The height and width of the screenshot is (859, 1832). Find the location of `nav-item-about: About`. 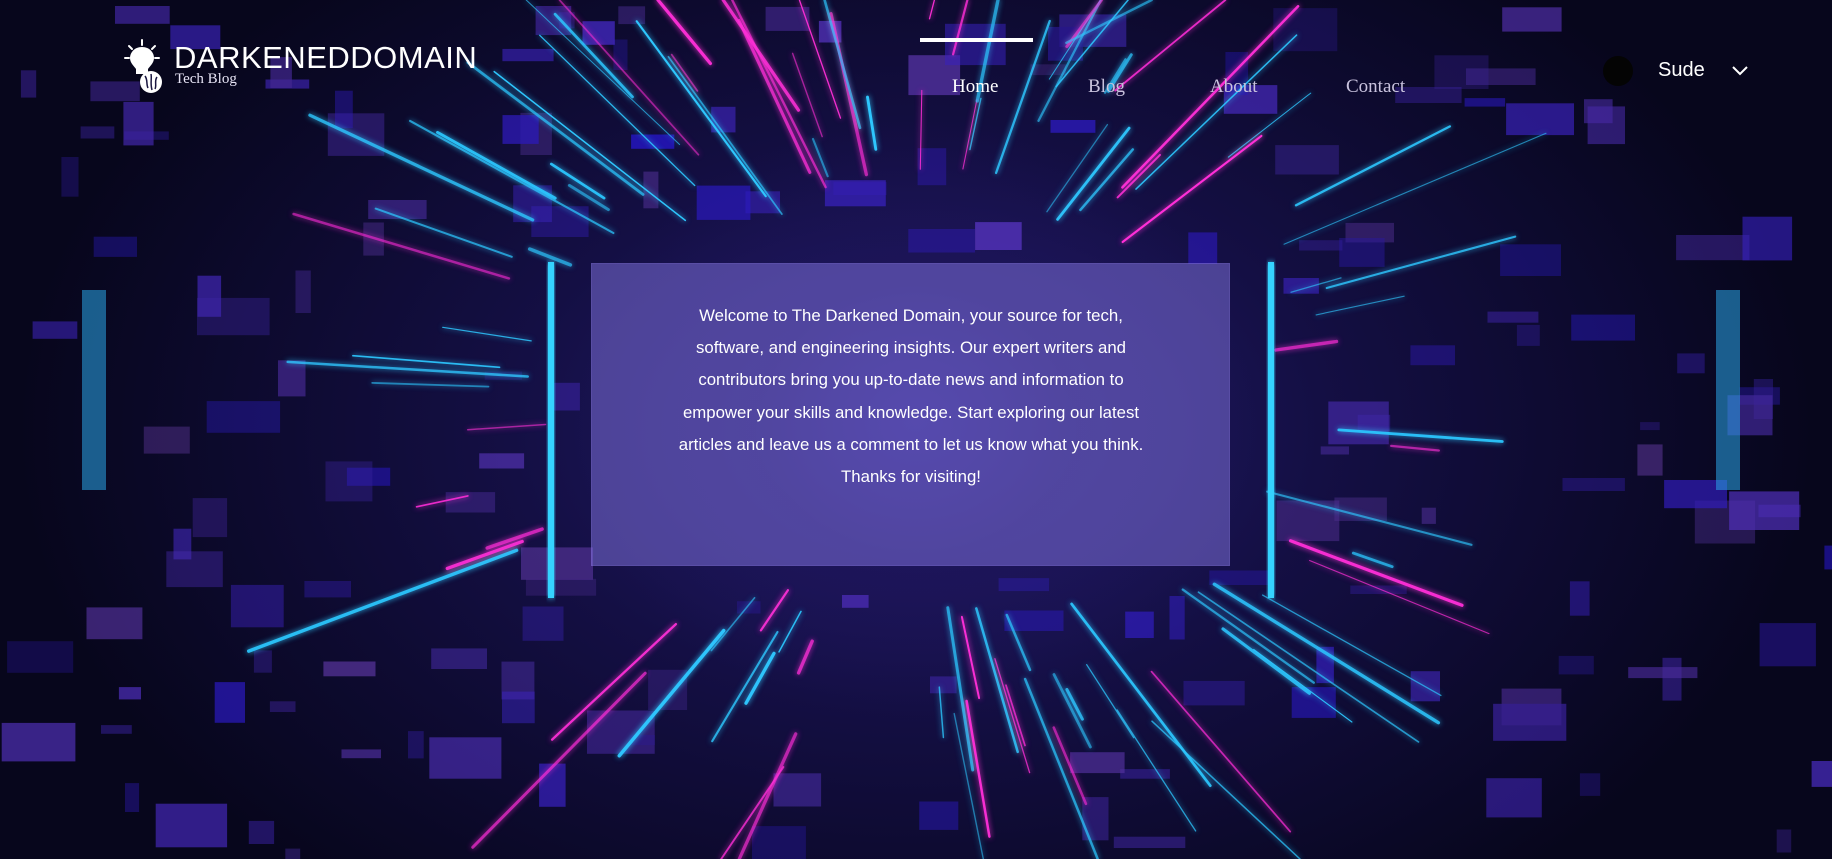

nav-item-about: About is located at coordinates (1234, 87).